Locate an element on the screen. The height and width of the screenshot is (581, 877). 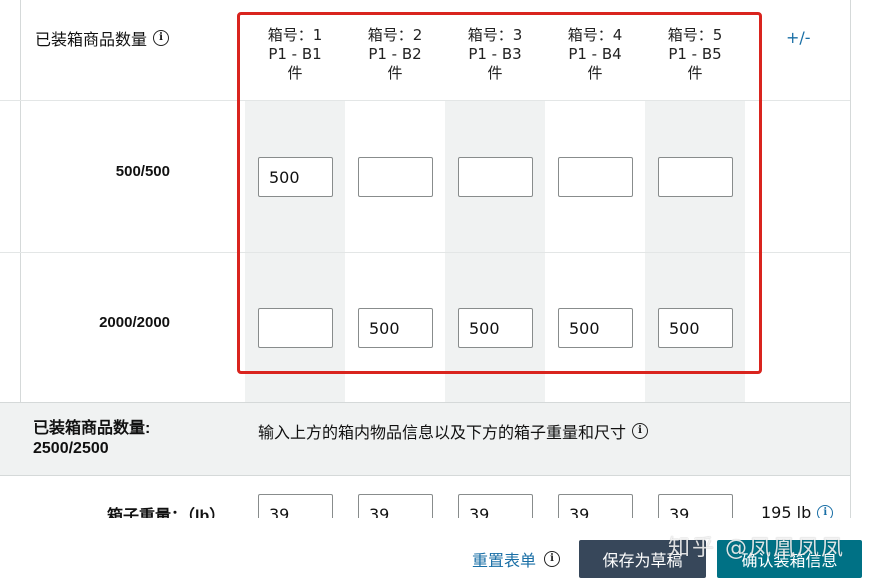
save-draft-button: 保存为草稿 is located at coordinates (642, 559).